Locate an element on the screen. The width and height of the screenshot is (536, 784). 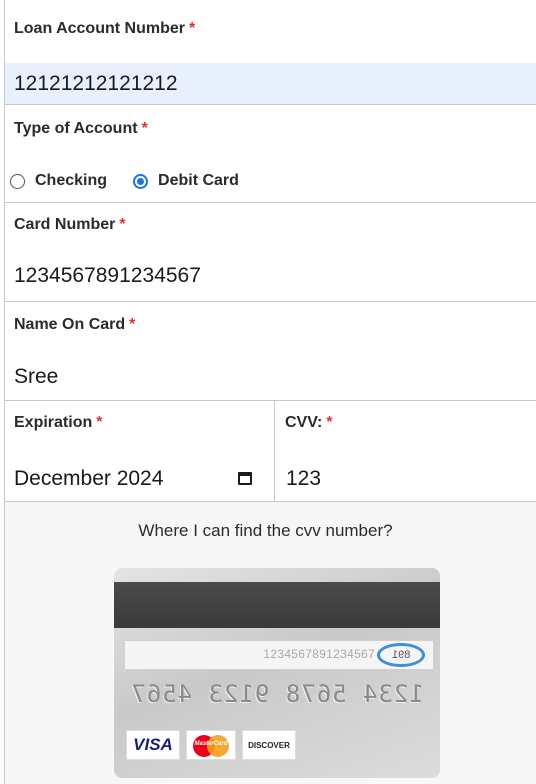
cvv-label: CVV: * is located at coordinates (309, 422).